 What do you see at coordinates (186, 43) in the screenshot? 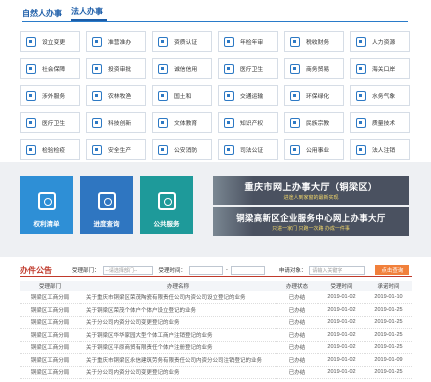
I see `category-label: 资质认证` at bounding box center [186, 43].